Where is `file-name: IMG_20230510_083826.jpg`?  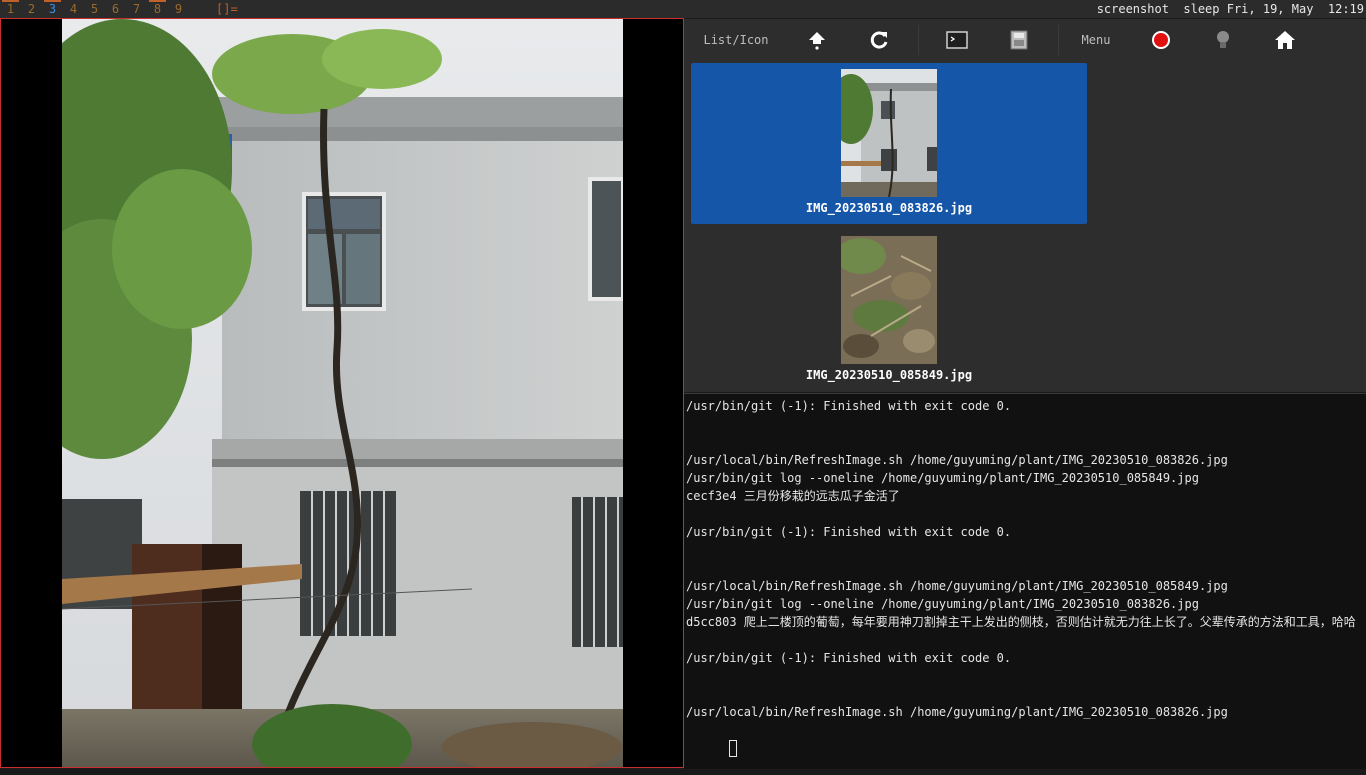
file-name: IMG_20230510_083826.jpg is located at coordinates (889, 208).